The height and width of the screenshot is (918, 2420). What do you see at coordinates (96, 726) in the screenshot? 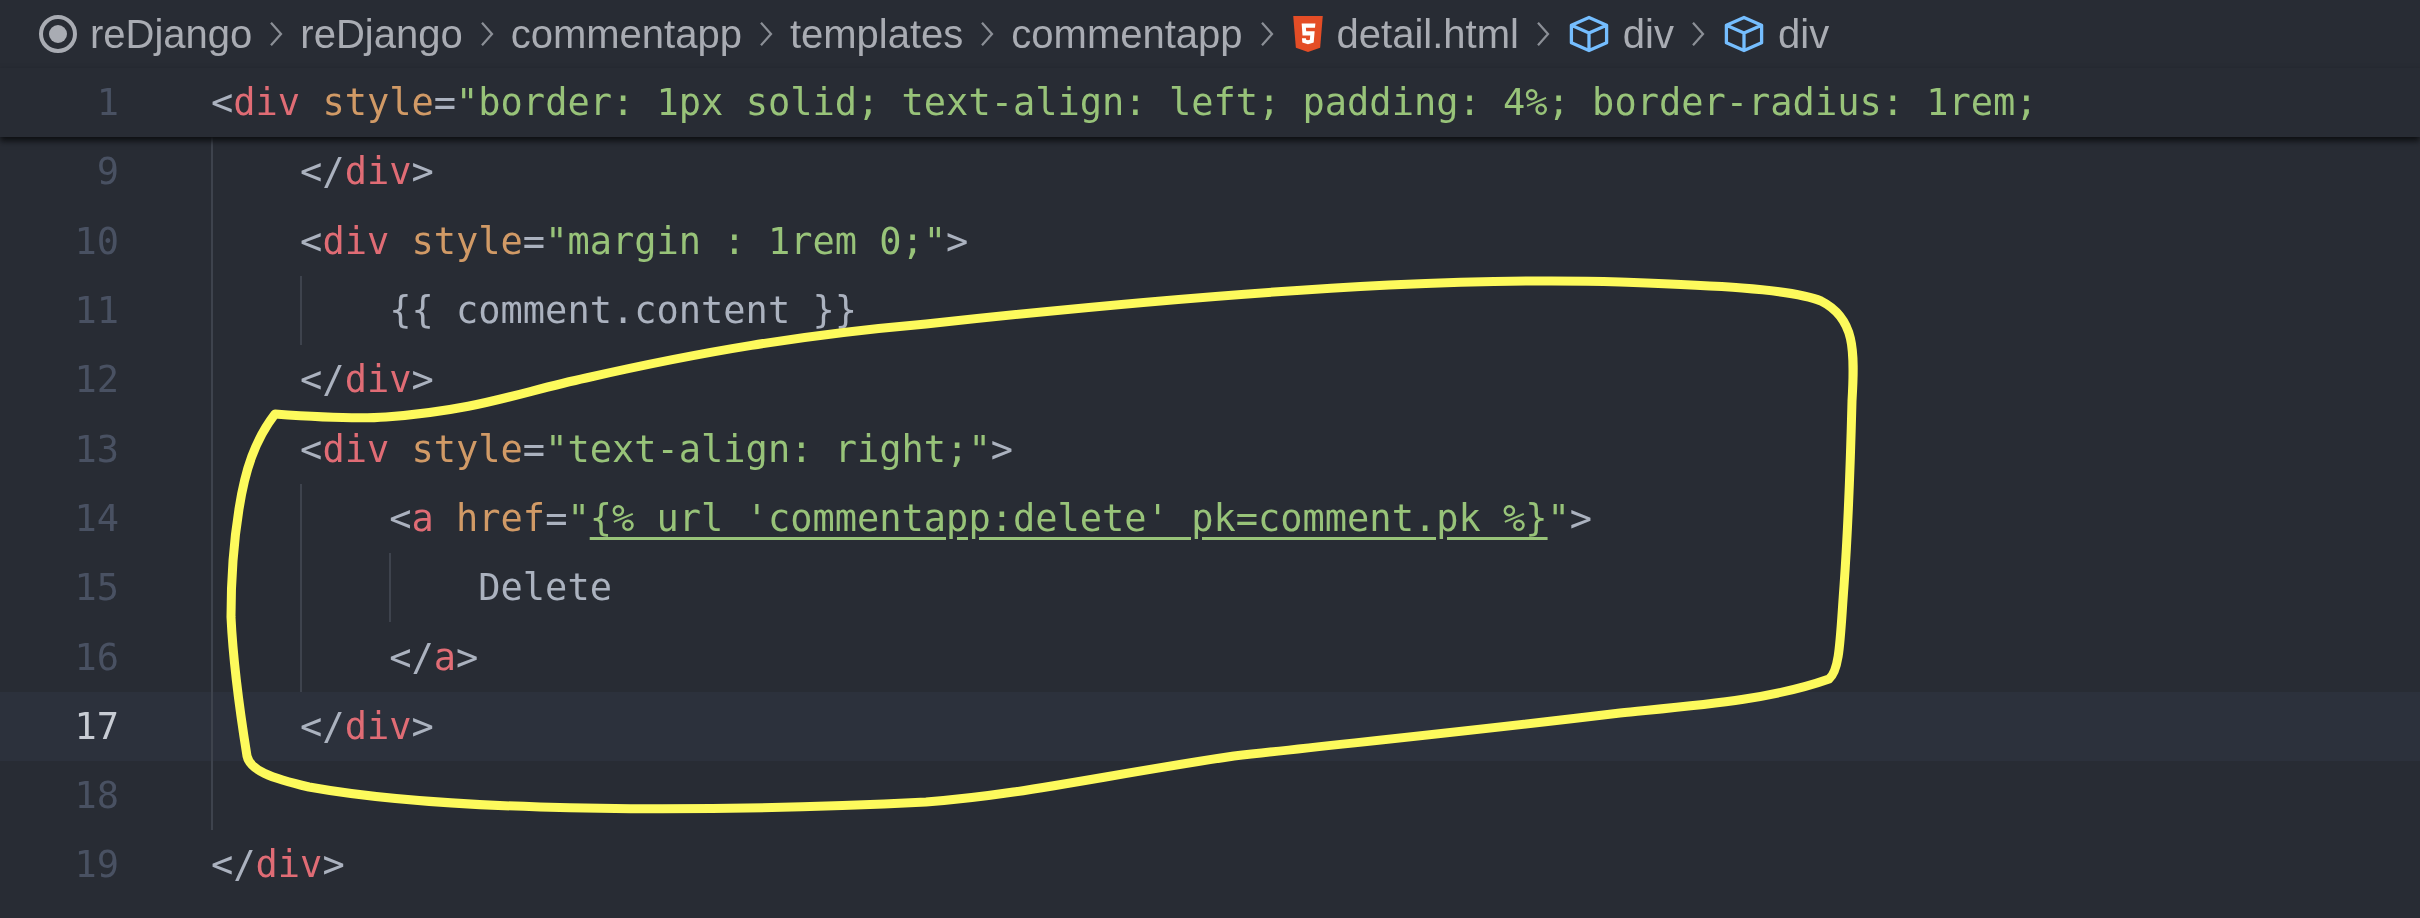
I see `line-number: 17` at bounding box center [96, 726].